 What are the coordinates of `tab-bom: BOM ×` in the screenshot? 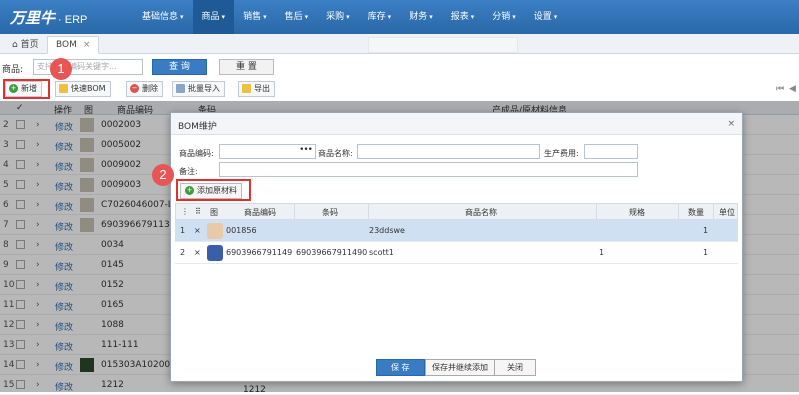 It's located at (73, 45).